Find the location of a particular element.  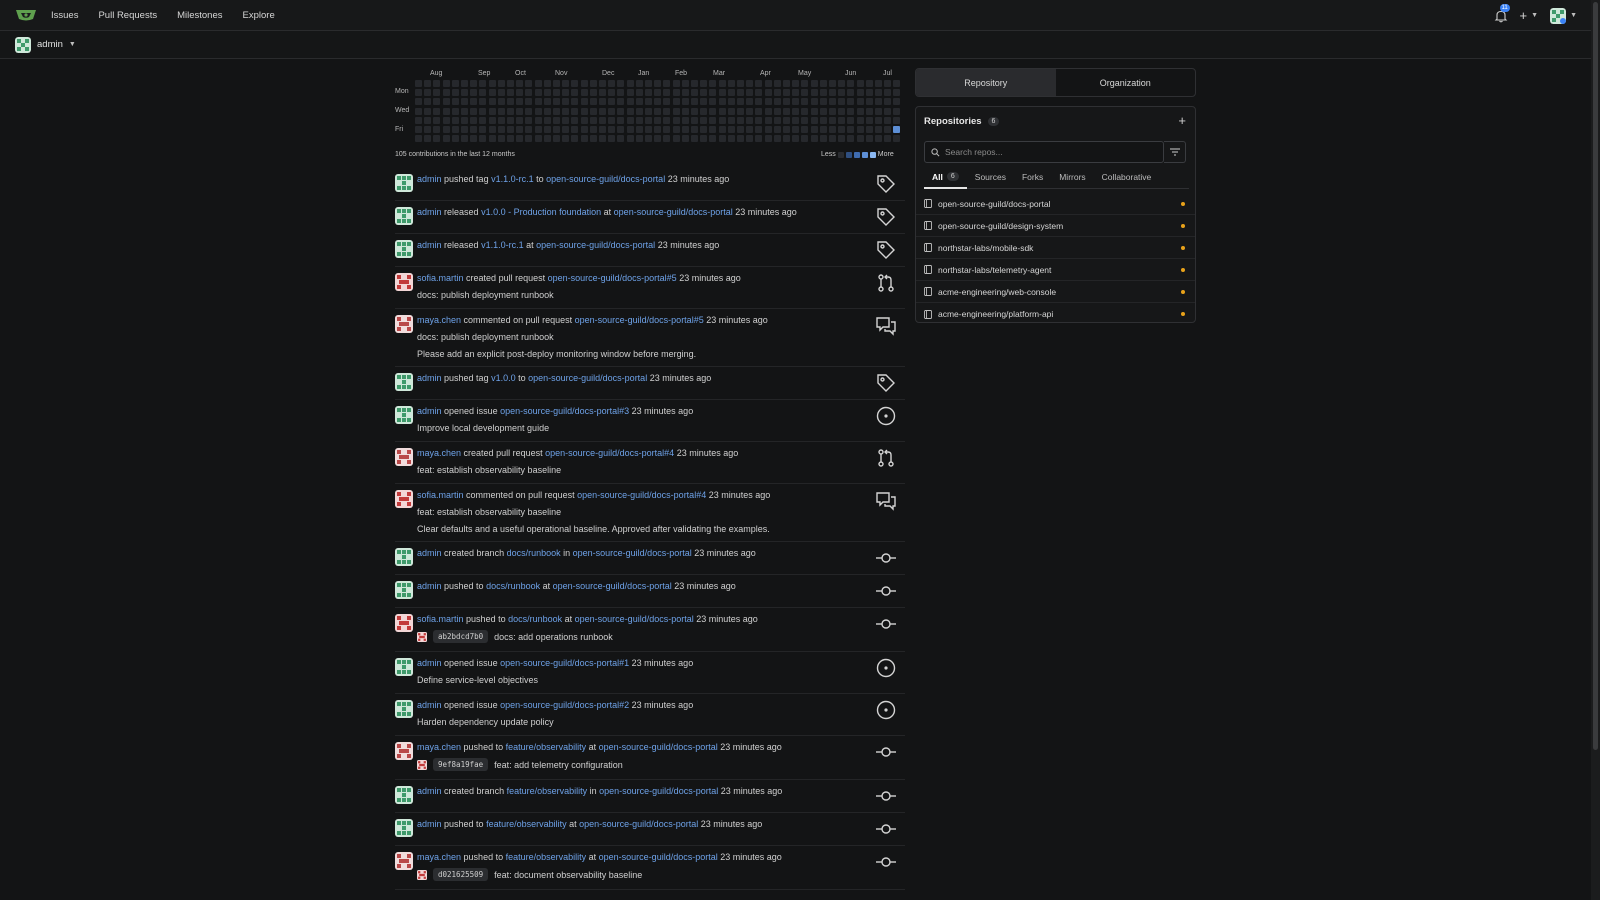

repo-list-item: acme-engineering/web-console is located at coordinates (1055, 292).